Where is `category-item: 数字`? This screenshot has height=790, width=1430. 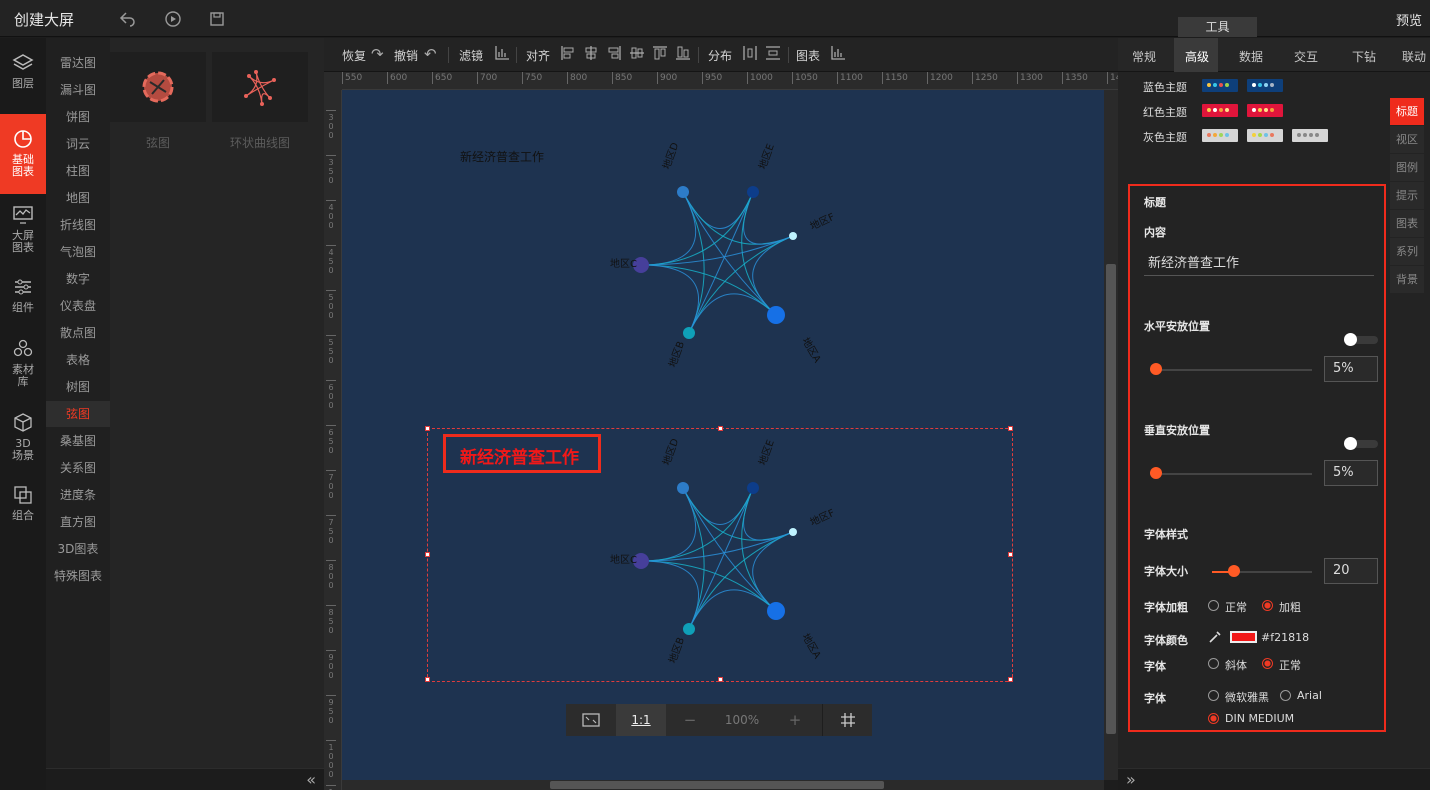 category-item: 数字 is located at coordinates (78, 279).